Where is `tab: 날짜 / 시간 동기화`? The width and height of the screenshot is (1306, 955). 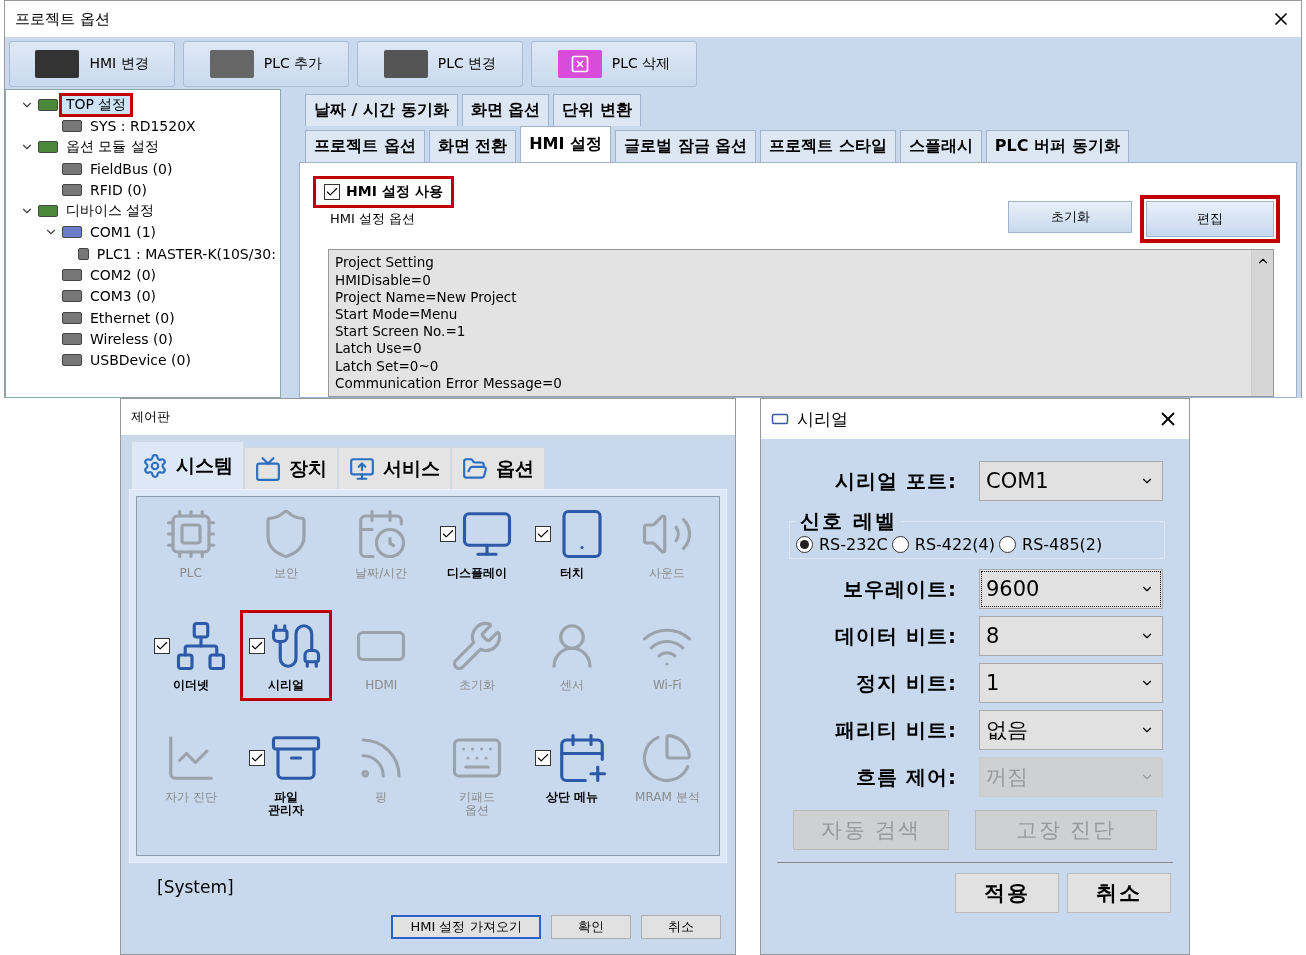
tab: 날짜 / 시간 동기화 is located at coordinates (381, 110).